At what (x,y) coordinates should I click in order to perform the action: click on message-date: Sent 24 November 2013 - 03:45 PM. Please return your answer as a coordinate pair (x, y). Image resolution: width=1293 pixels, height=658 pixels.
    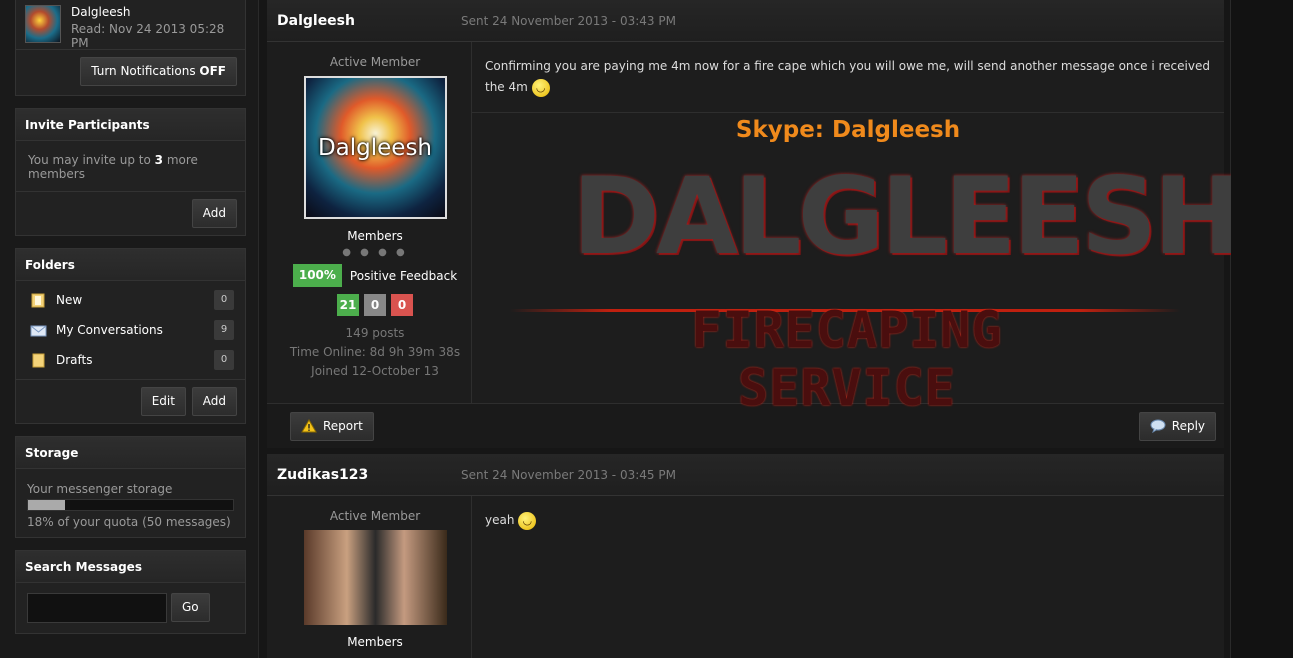
    Looking at the image, I should click on (568, 474).